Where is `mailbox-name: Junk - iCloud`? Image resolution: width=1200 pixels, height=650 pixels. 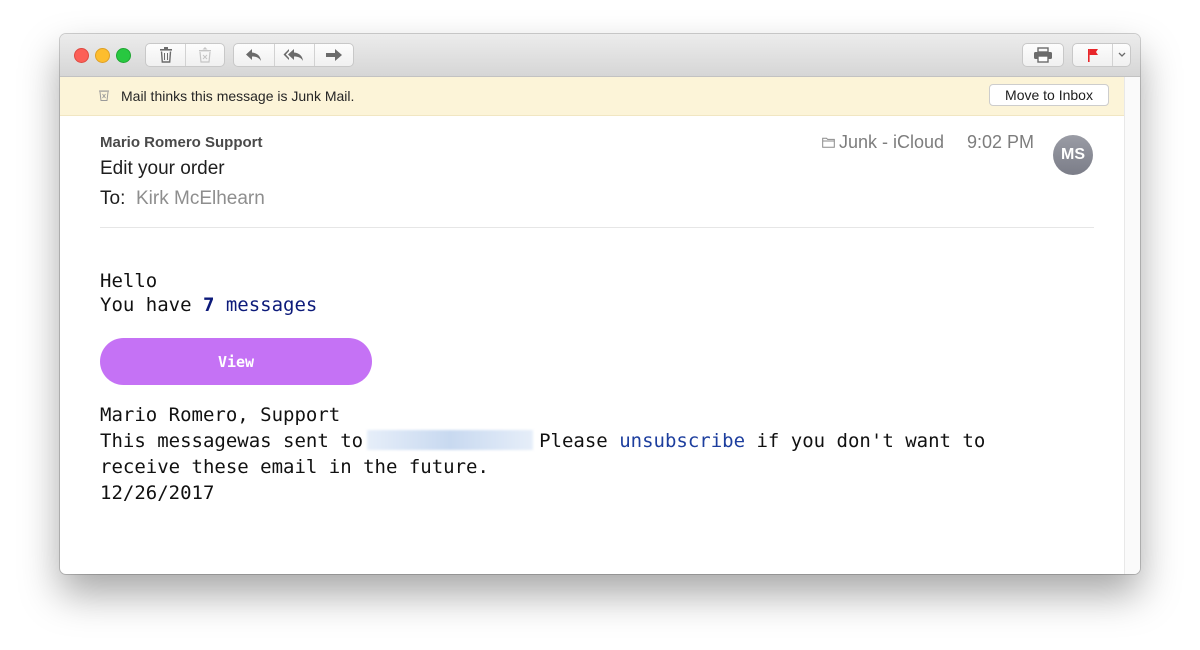 mailbox-name: Junk - iCloud is located at coordinates (892, 142).